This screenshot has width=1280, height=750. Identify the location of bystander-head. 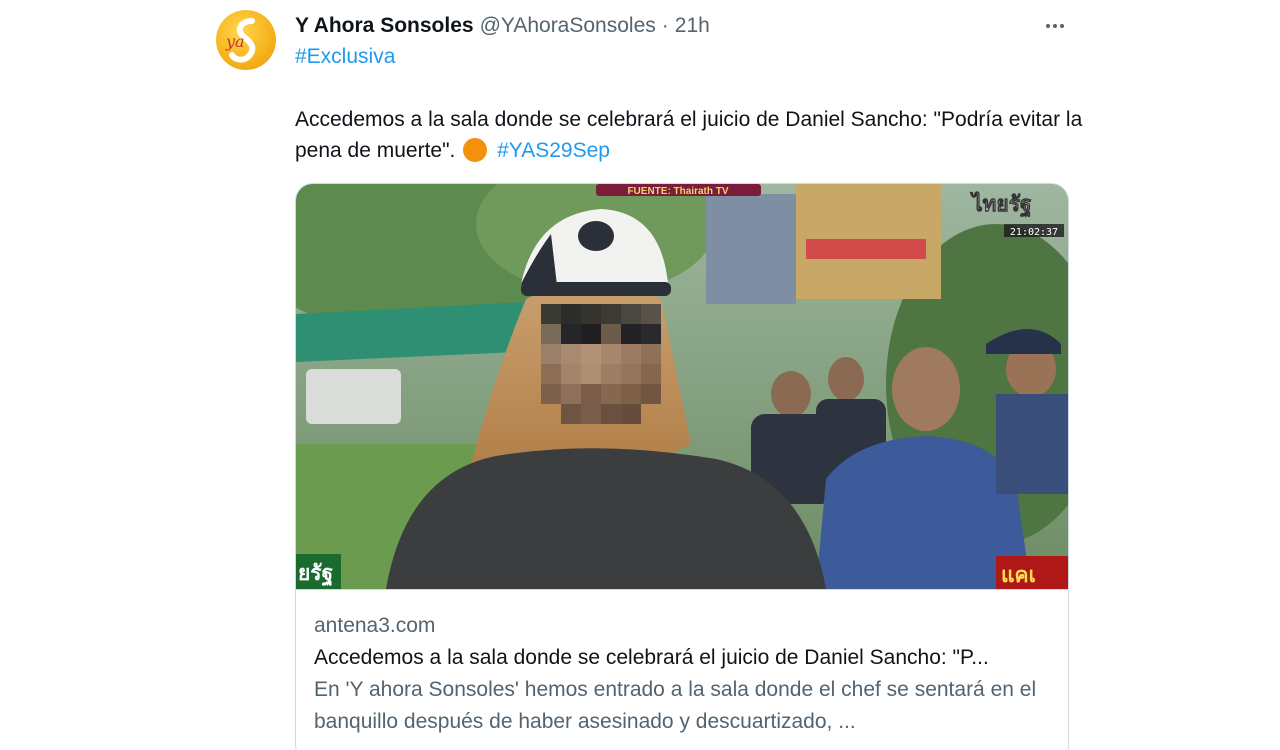
(926, 389).